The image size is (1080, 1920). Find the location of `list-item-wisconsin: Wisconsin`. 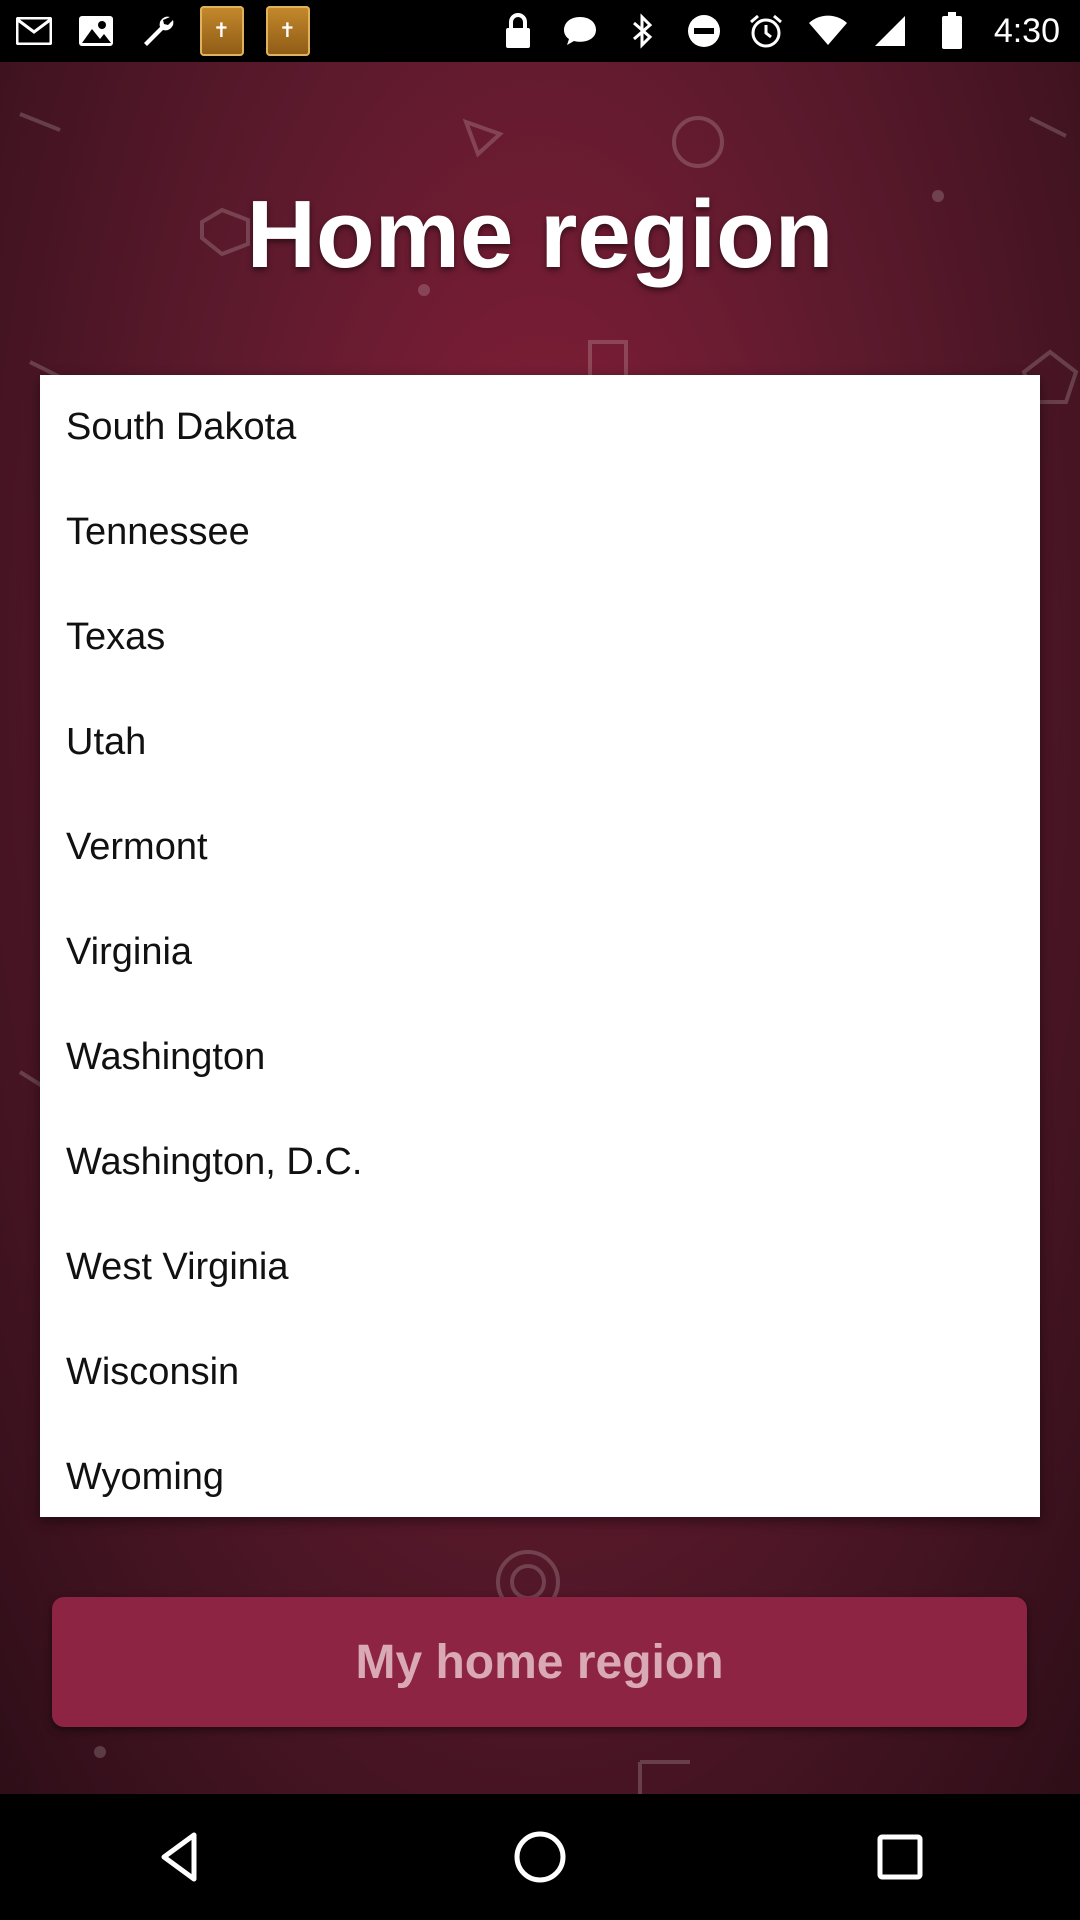

list-item-wisconsin: Wisconsin is located at coordinates (540, 1372).